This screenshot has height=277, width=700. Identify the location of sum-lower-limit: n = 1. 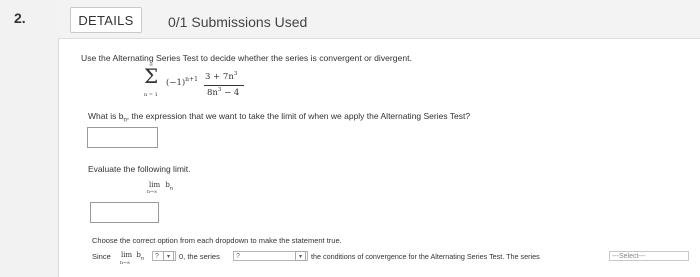
(151, 95).